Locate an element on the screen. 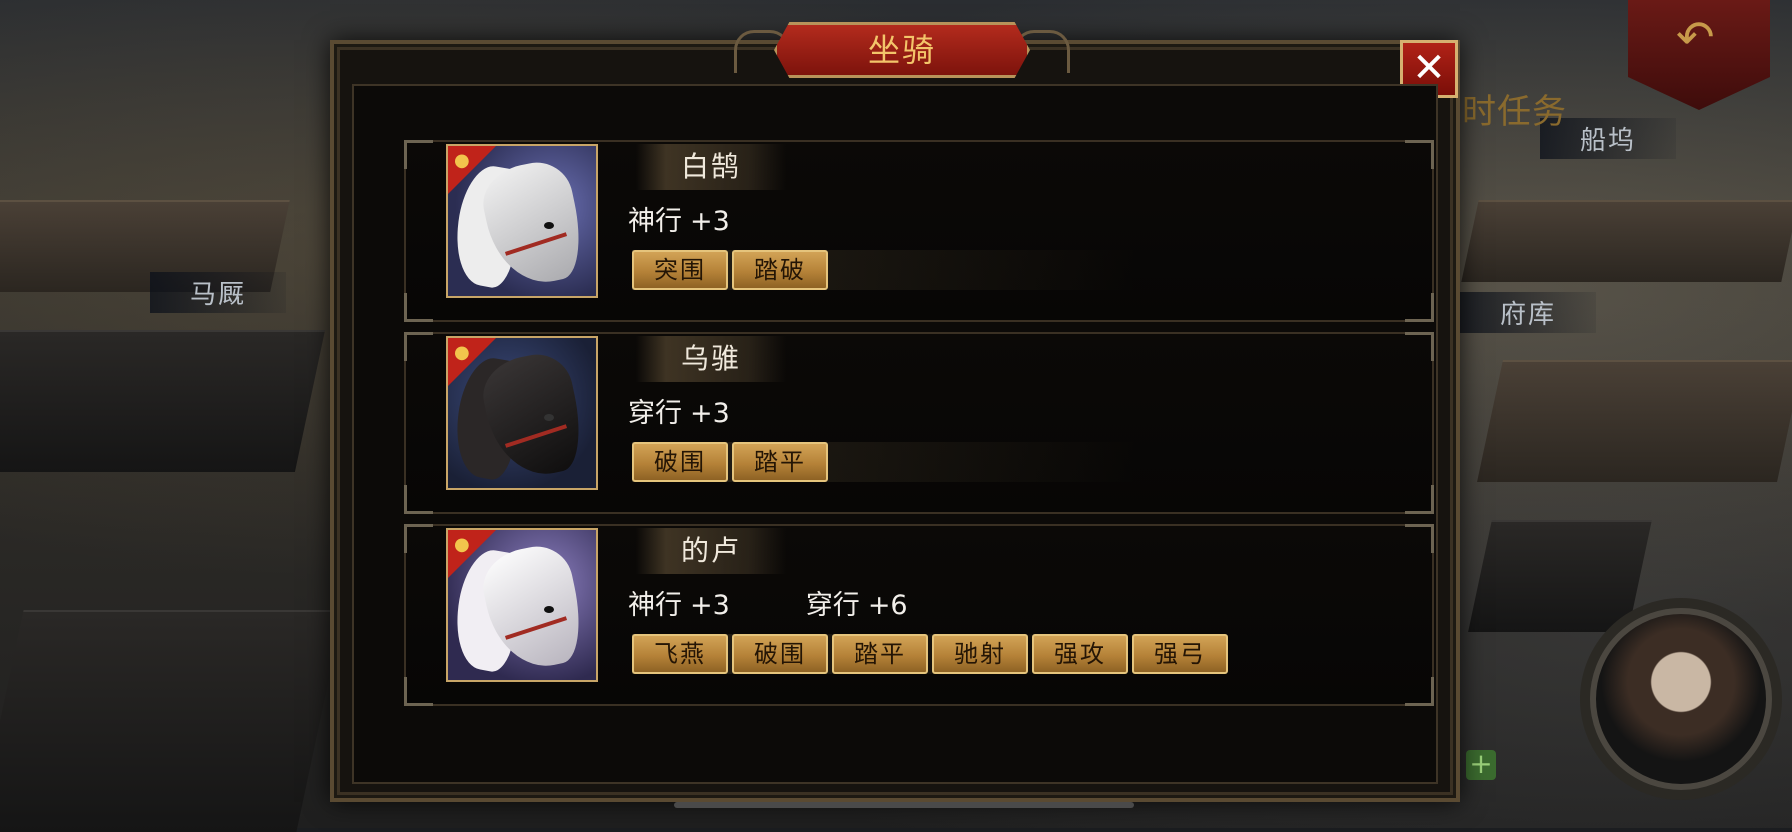 This screenshot has width=1792, height=832. plus-icon: + is located at coordinates (1481, 765).